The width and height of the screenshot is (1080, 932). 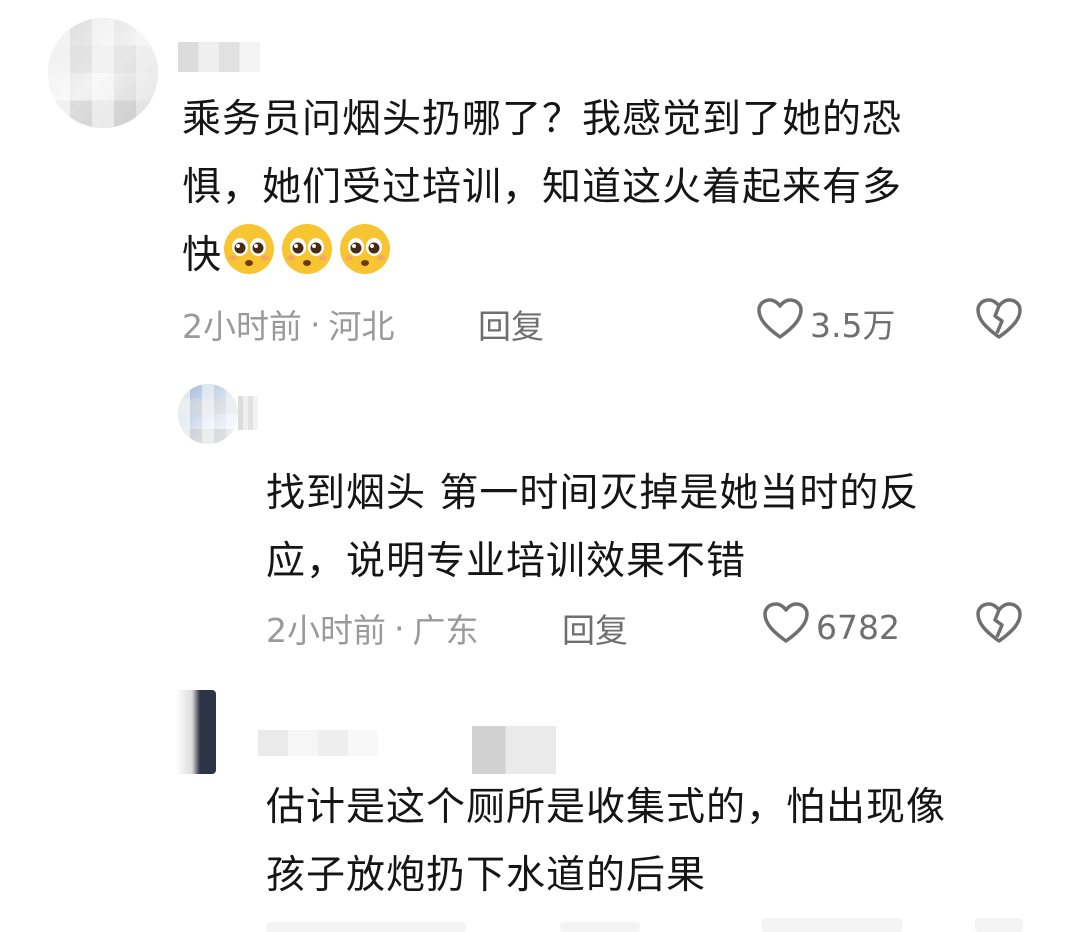 I want to click on comment-meta-cutoff, so click(x=540, y=922).